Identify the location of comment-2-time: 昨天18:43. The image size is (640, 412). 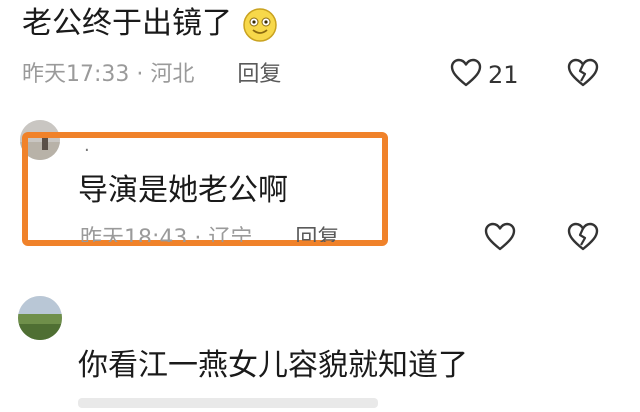
(134, 238).